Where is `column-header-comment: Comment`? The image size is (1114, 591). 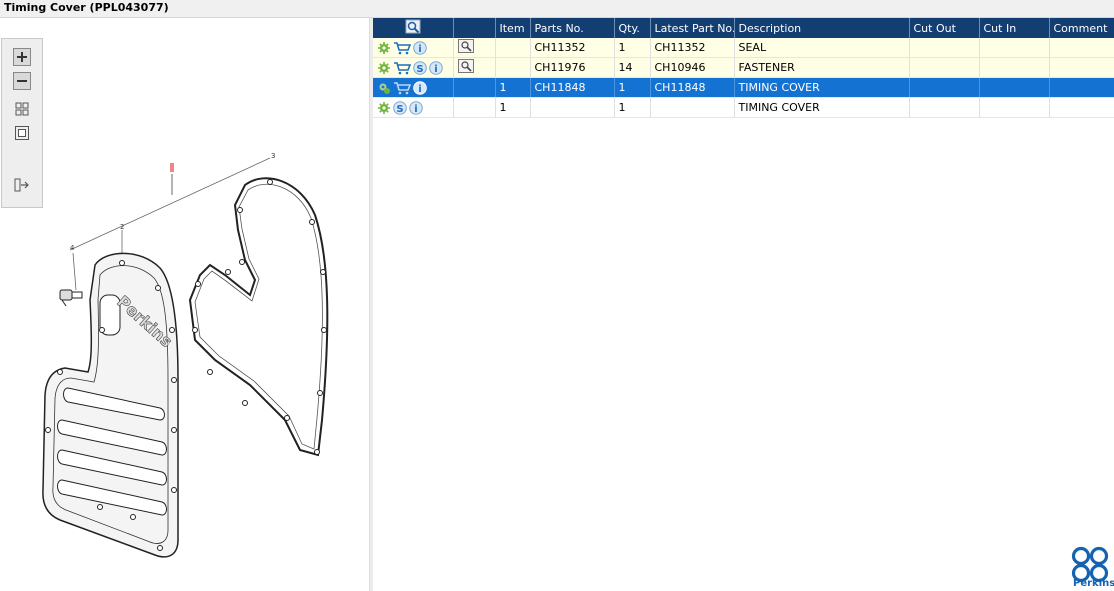
column-header-comment: Comment is located at coordinates (1081, 28).